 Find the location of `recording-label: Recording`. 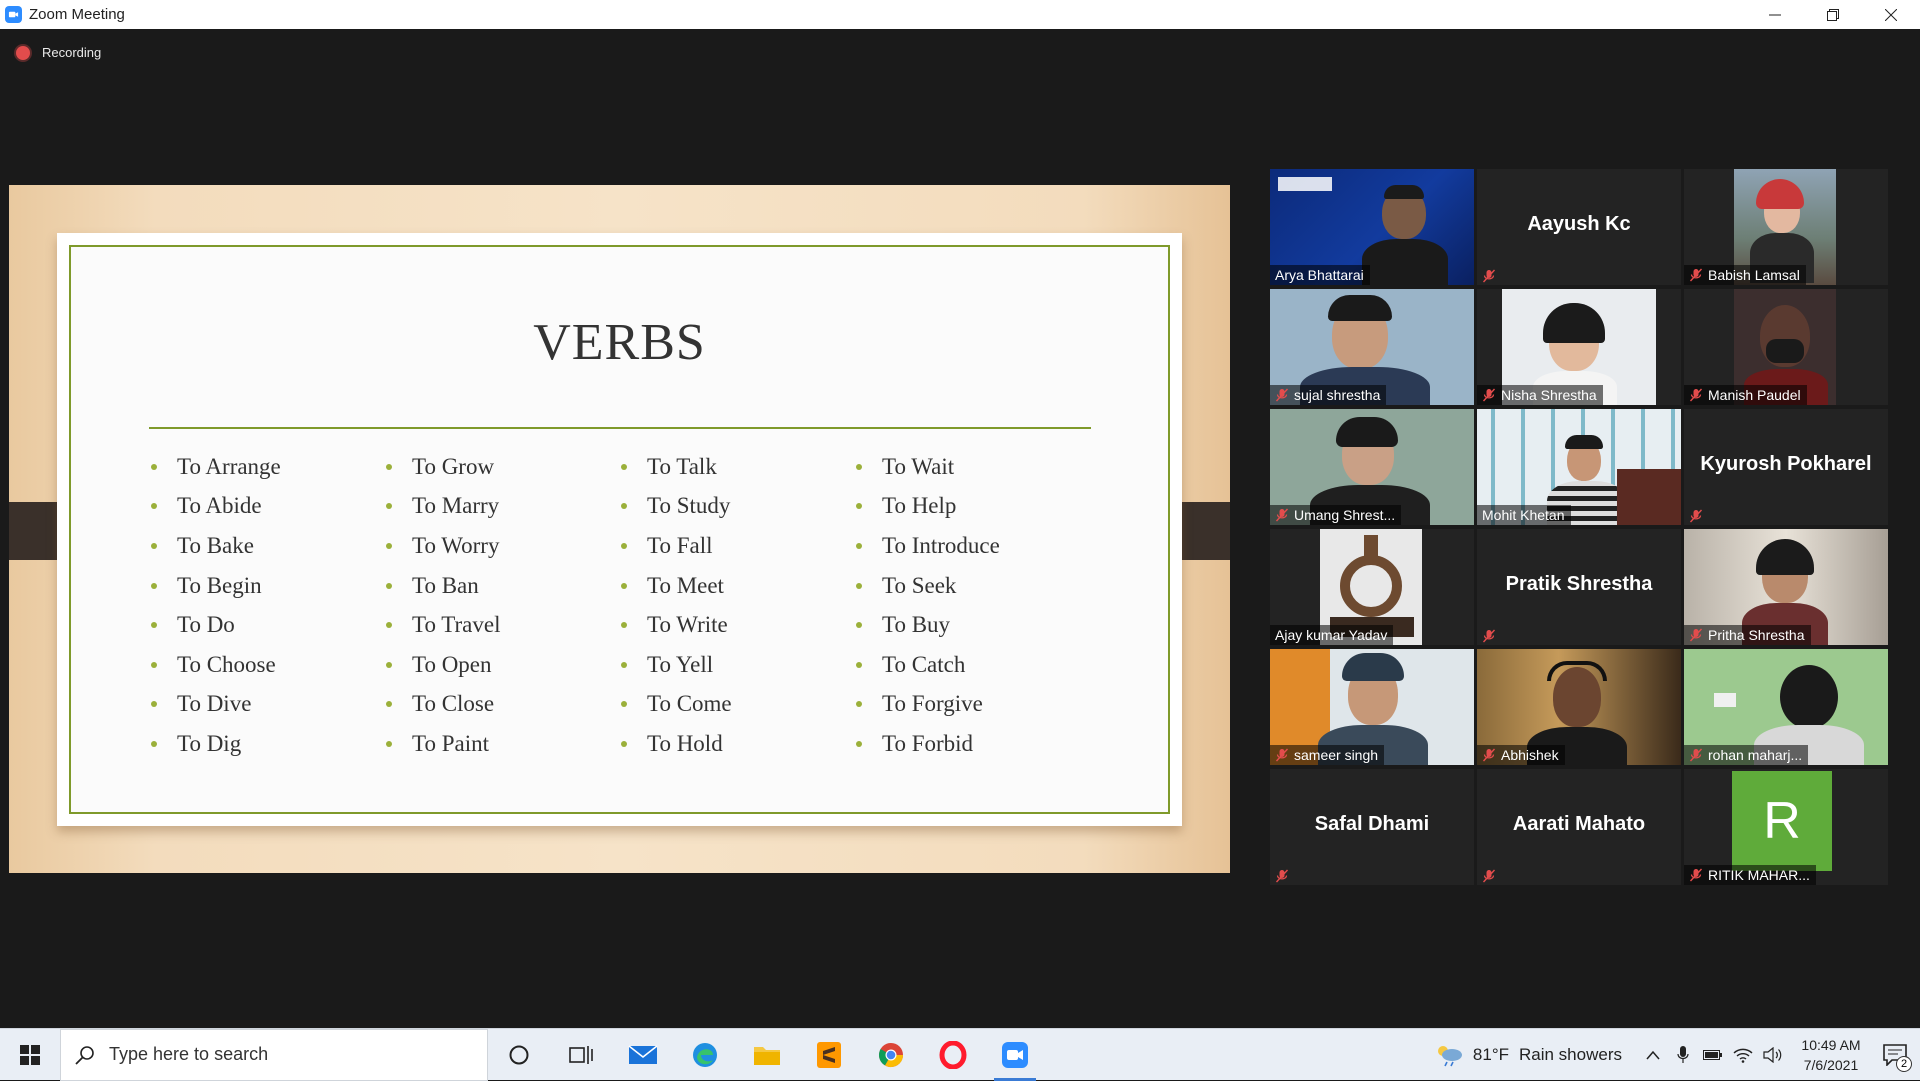

recording-label: Recording is located at coordinates (72, 52).